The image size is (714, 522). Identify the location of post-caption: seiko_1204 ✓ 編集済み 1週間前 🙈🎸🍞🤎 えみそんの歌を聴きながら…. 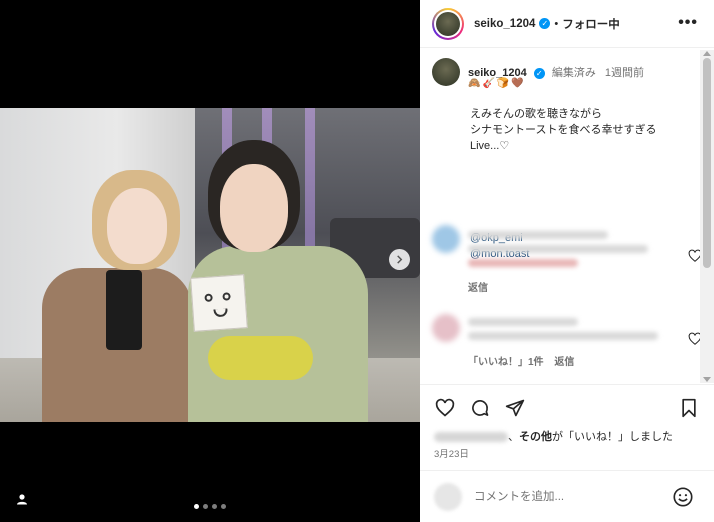
(567, 159).